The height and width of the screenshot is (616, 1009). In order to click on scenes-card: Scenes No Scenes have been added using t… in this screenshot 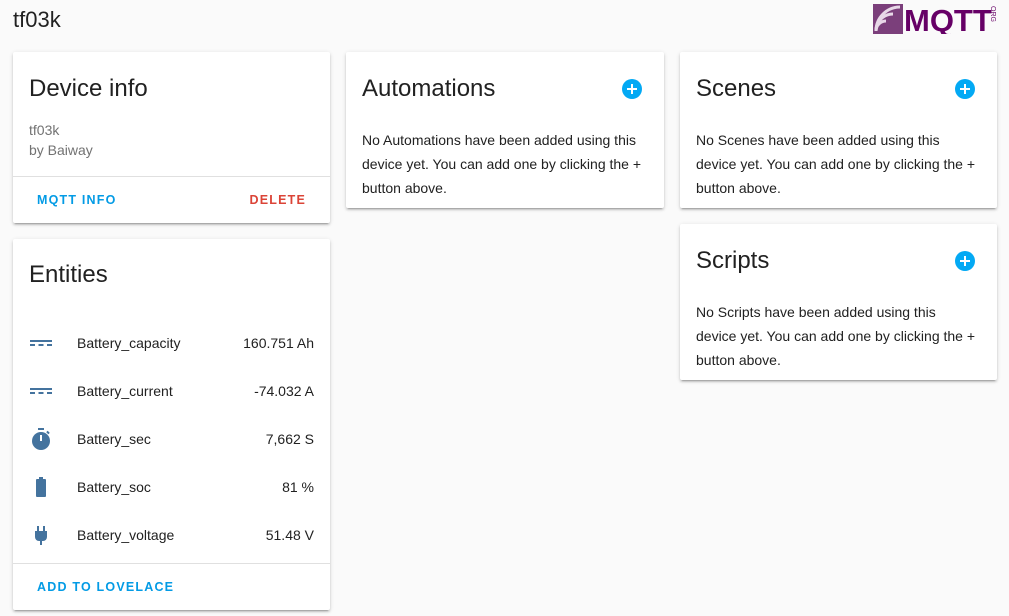, I will do `click(838, 130)`.